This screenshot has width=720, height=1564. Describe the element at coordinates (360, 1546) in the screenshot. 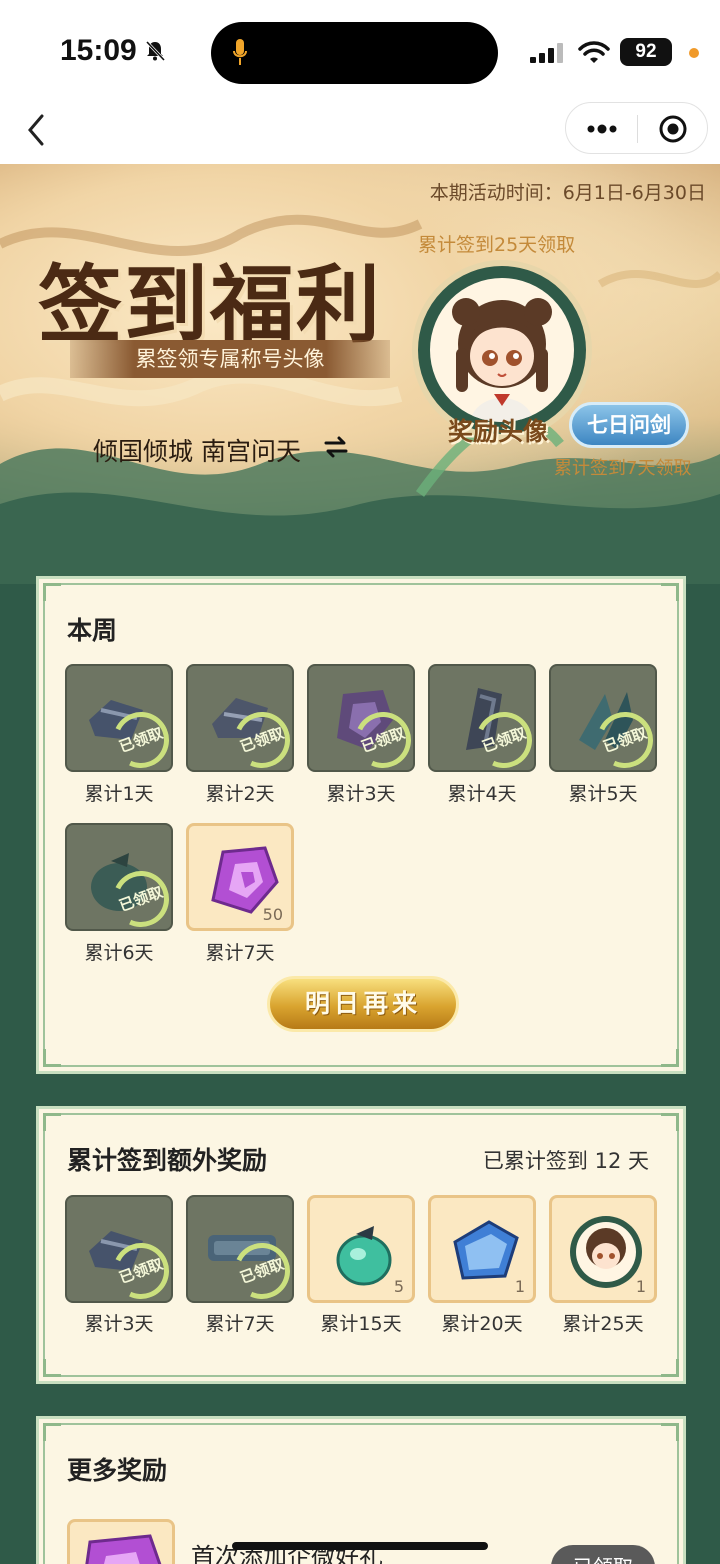

I see `home-indicator` at that location.